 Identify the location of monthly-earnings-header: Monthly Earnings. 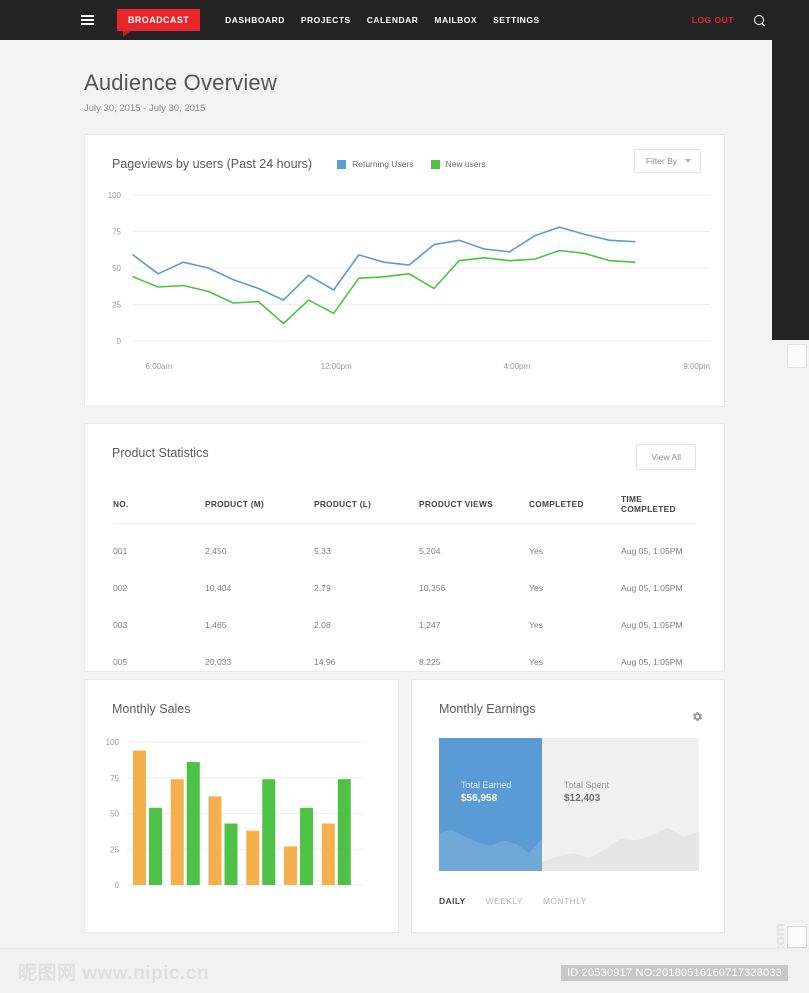
(568, 698).